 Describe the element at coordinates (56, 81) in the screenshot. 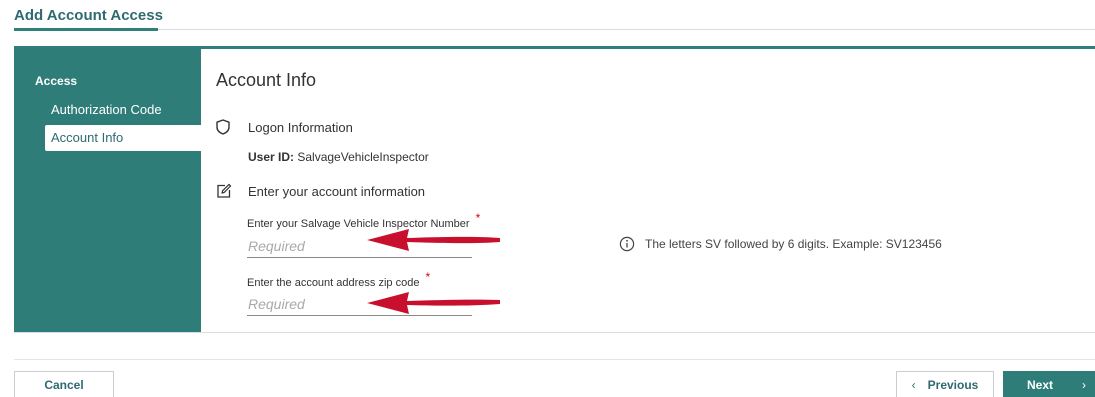

I see `sidebar-heading: Access` at that location.